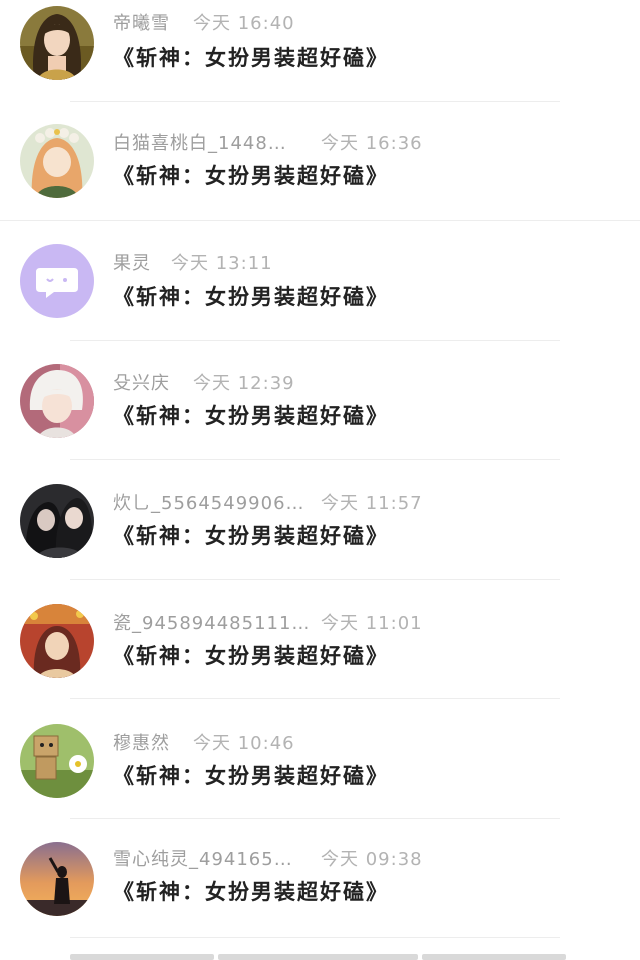 The width and height of the screenshot is (640, 960). I want to click on comment-item: 殳兴庆 今天 12:39 《斩神：女扮男装超好磕》, so click(320, 406).